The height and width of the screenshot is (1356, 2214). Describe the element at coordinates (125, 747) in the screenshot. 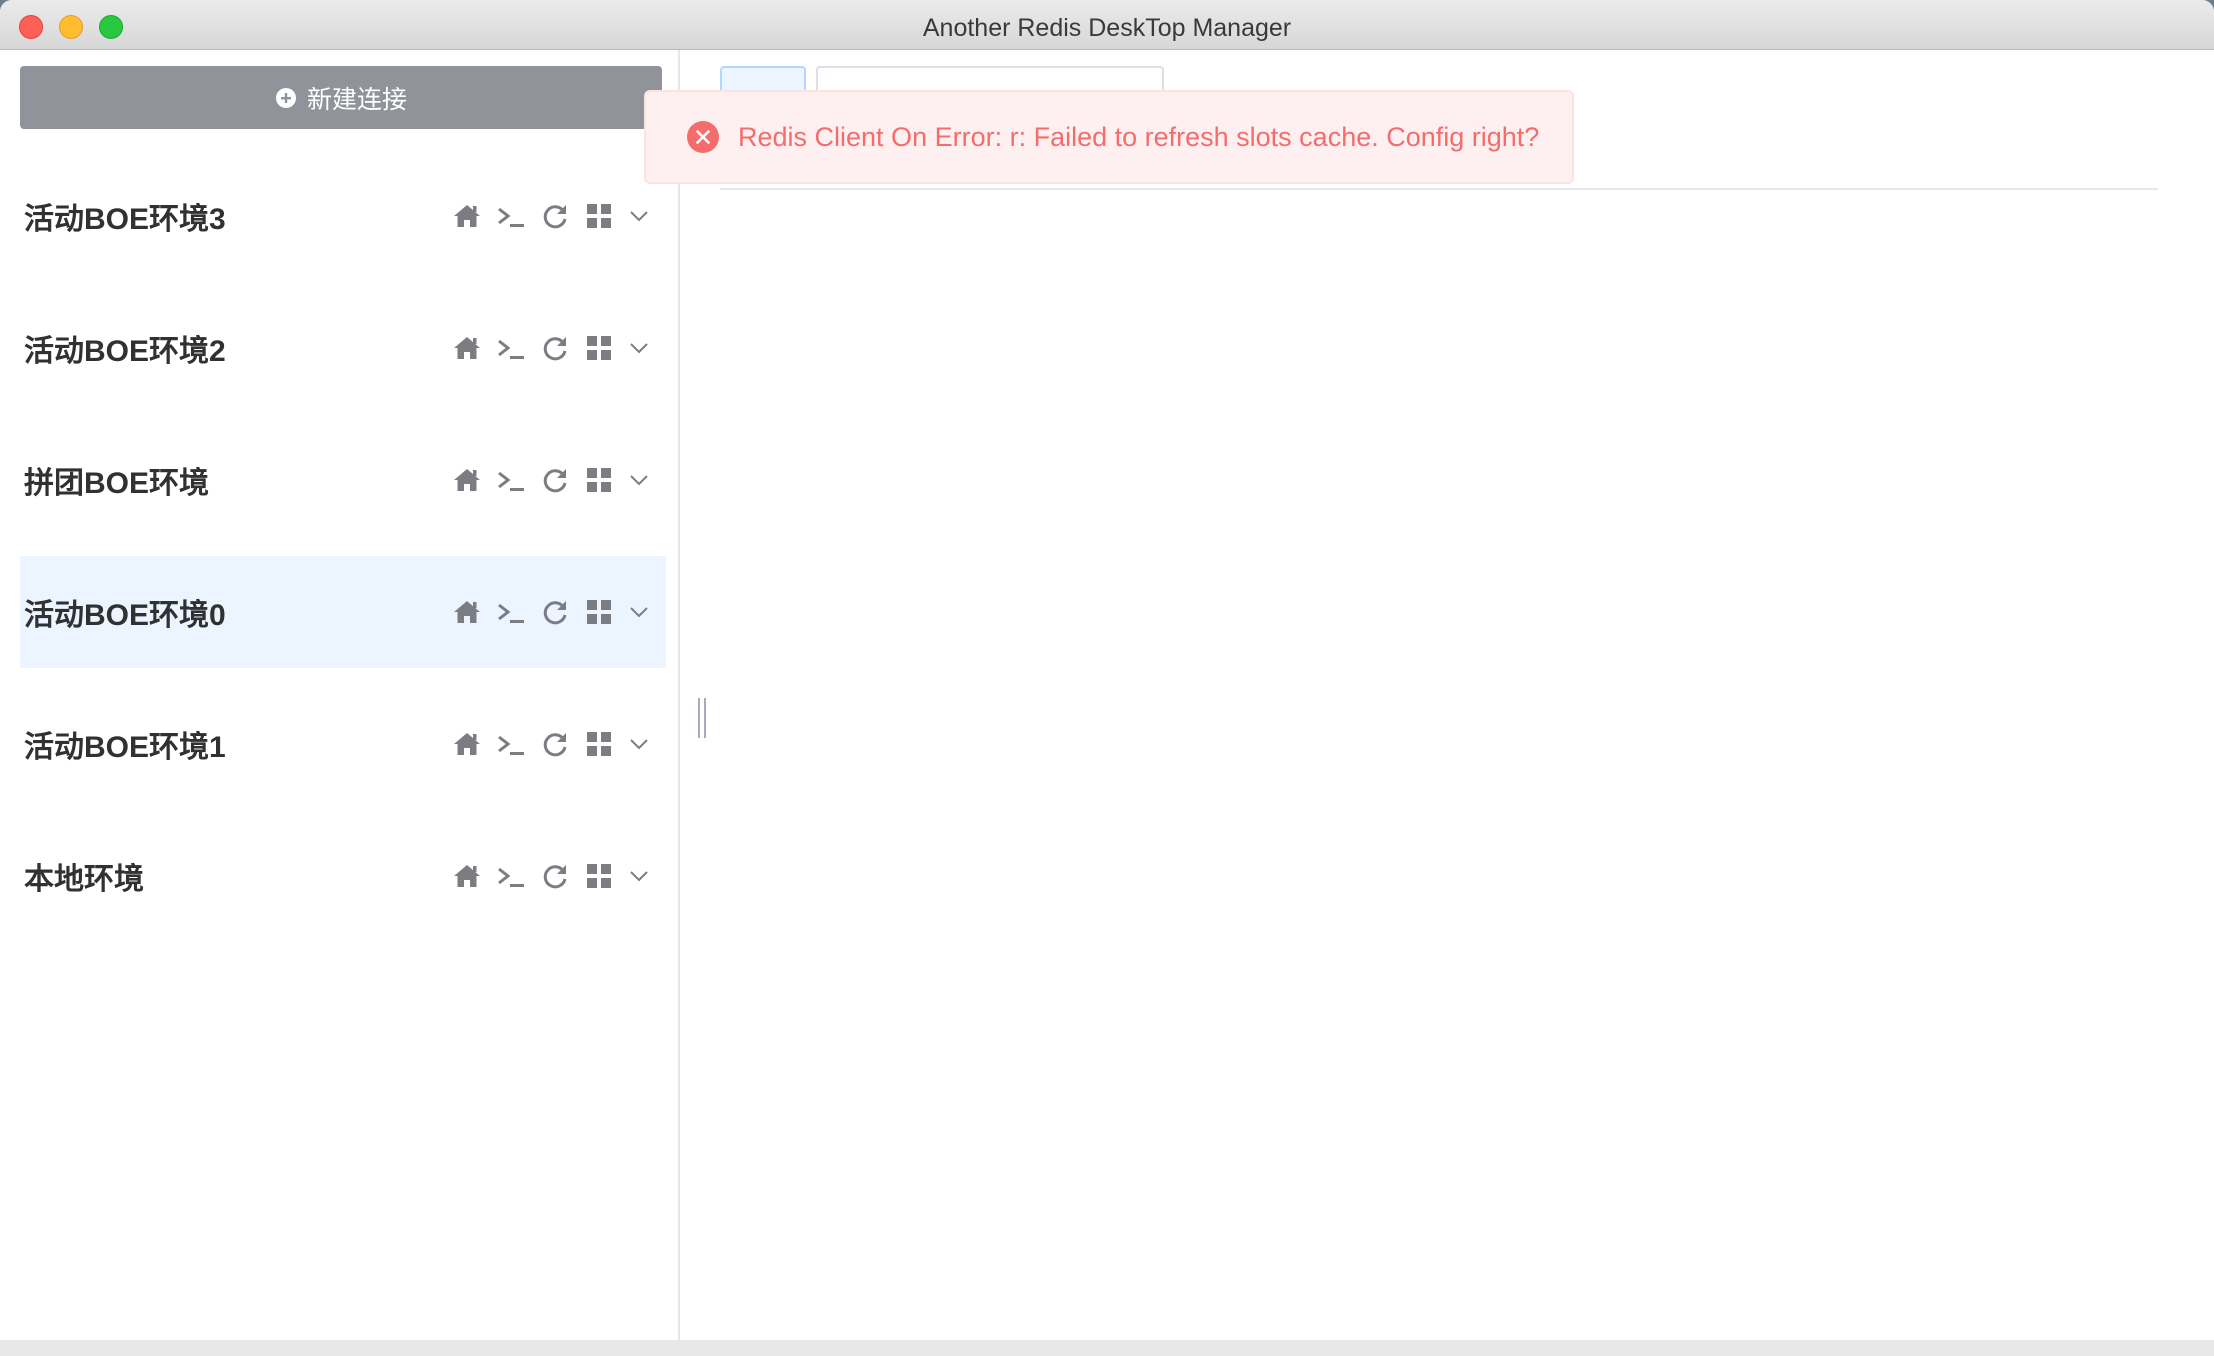

I see `connection-name: 活动BOE环境1` at that location.